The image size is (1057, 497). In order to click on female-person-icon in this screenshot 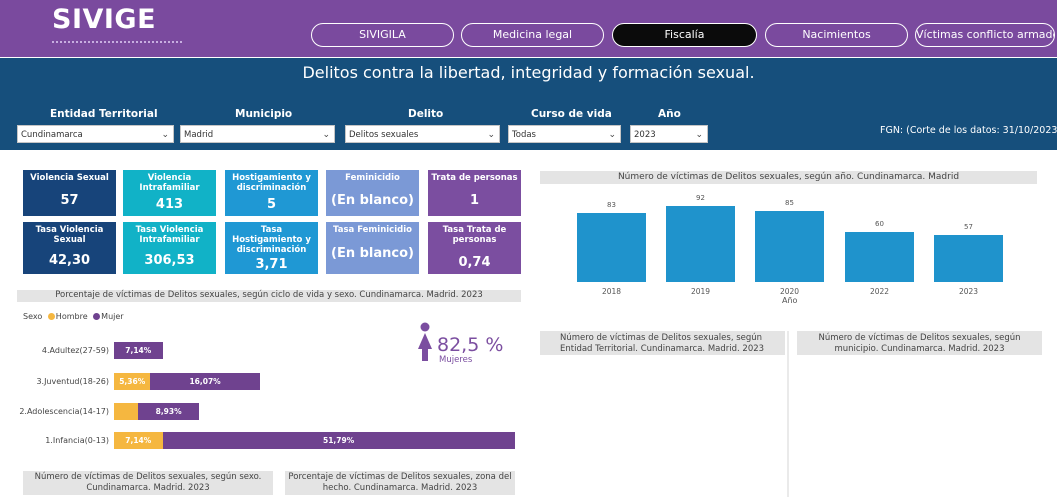, I will do `click(425, 341)`.